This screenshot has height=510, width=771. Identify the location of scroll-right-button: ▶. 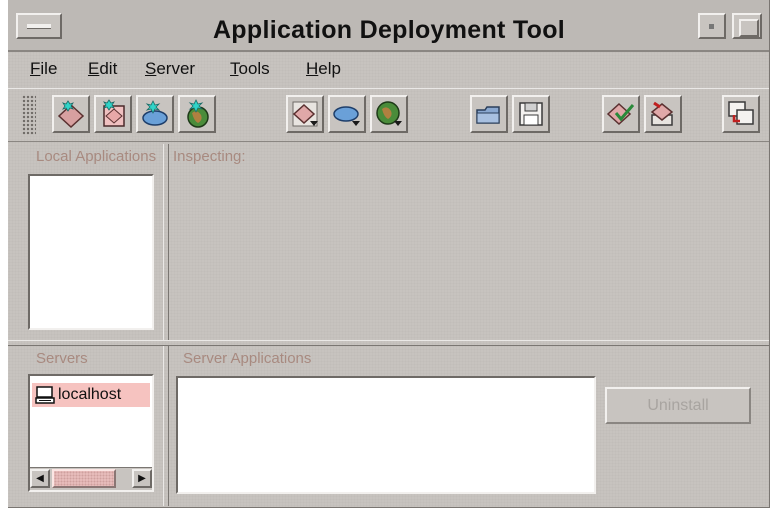
(142, 478).